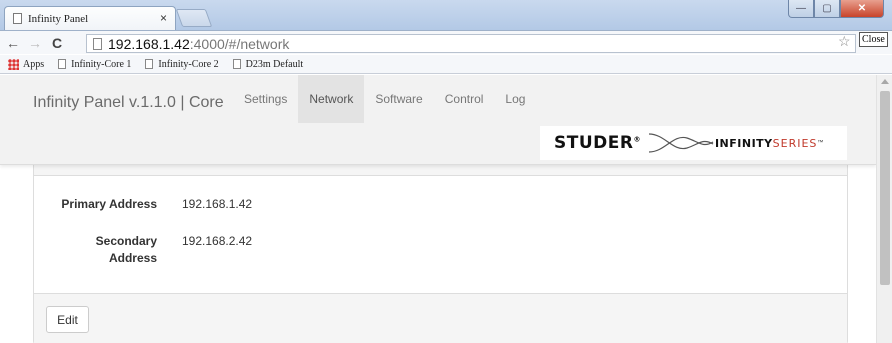 The height and width of the screenshot is (343, 892). Describe the element at coordinates (217, 204) in the screenshot. I see `primary-address-value: 192.168.1.42` at that location.